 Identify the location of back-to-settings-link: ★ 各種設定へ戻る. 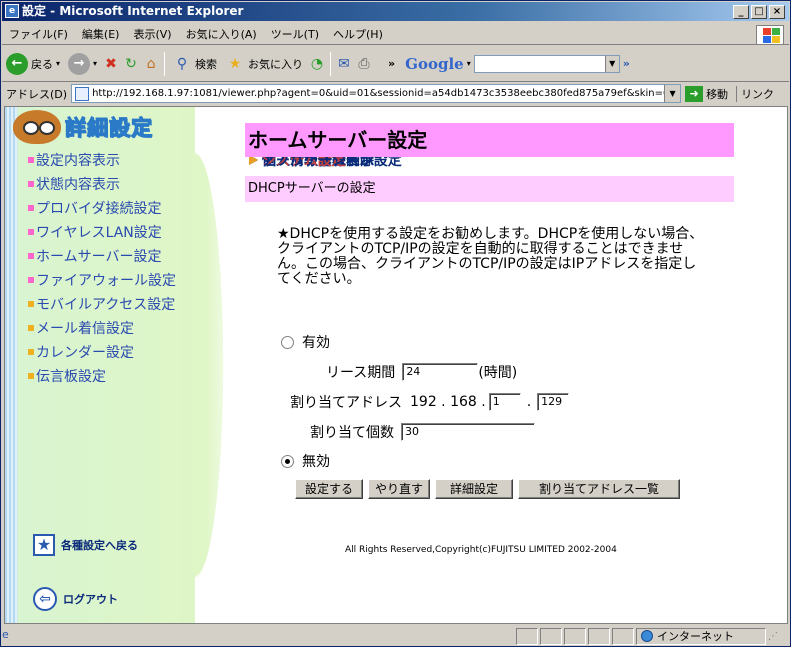
(85, 545).